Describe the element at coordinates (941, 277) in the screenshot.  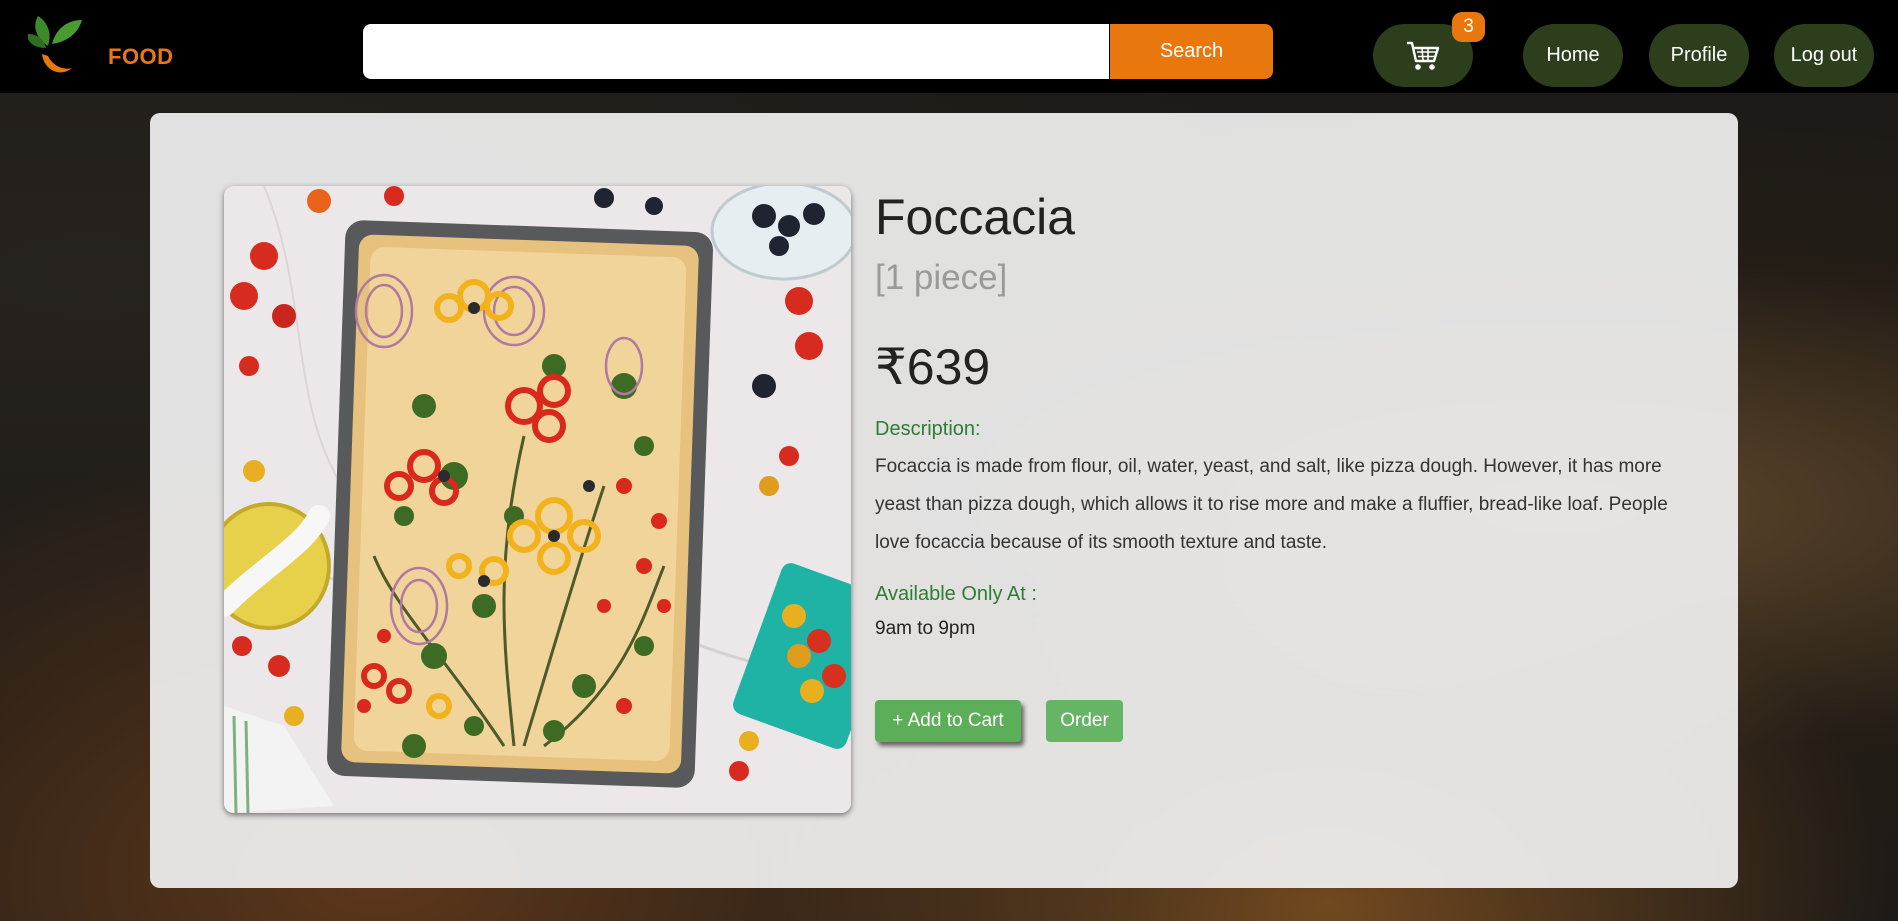
I see `product-quantity: [1 piece]` at that location.